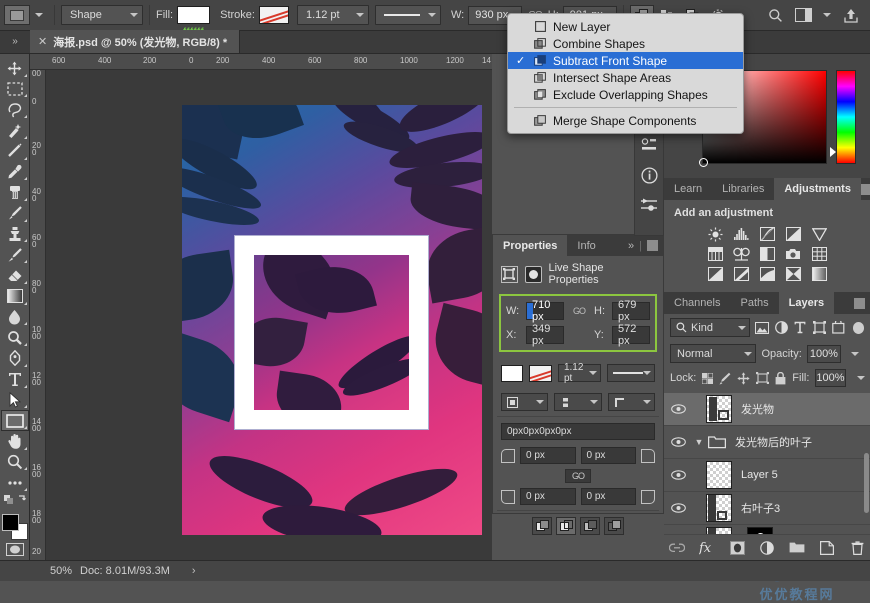 This screenshot has height=603, width=870. What do you see at coordinates (858, 327) in the screenshot?
I see `filter-toggle` at bounding box center [858, 327].